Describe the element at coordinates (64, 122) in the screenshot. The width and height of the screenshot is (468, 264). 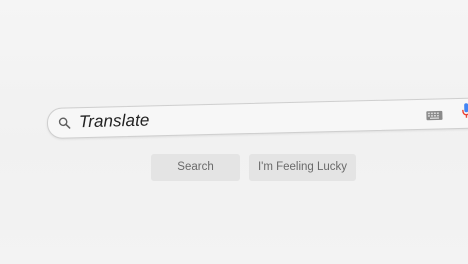
I see `search-icon` at that location.